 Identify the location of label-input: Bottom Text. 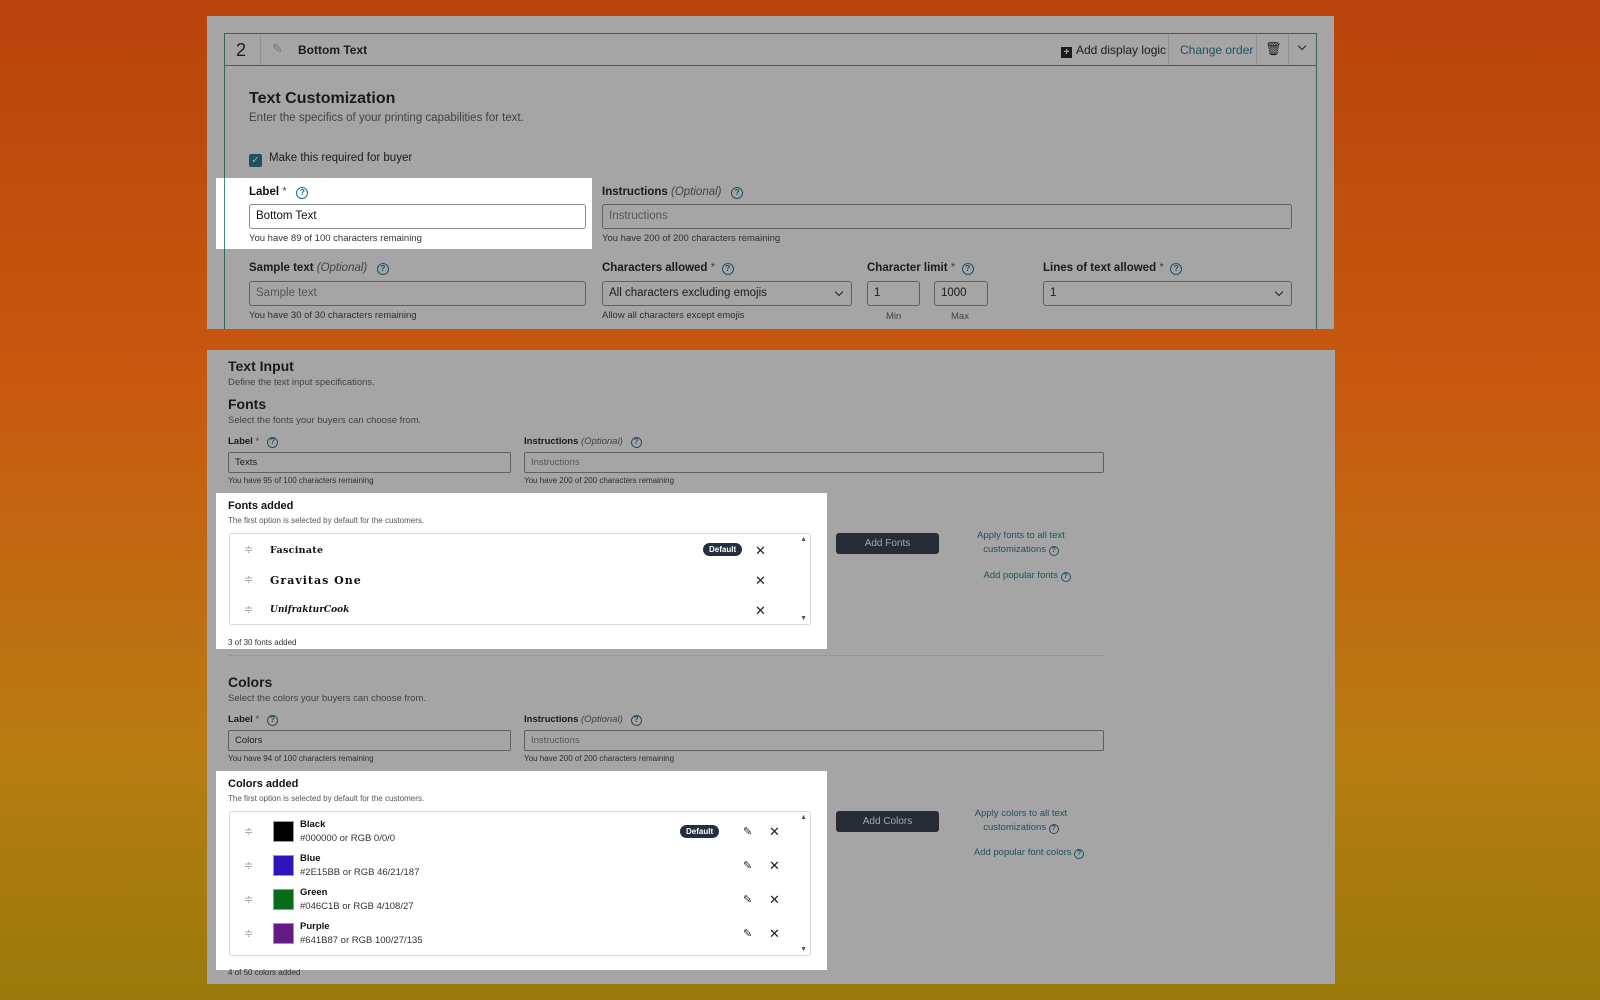
(417, 216).